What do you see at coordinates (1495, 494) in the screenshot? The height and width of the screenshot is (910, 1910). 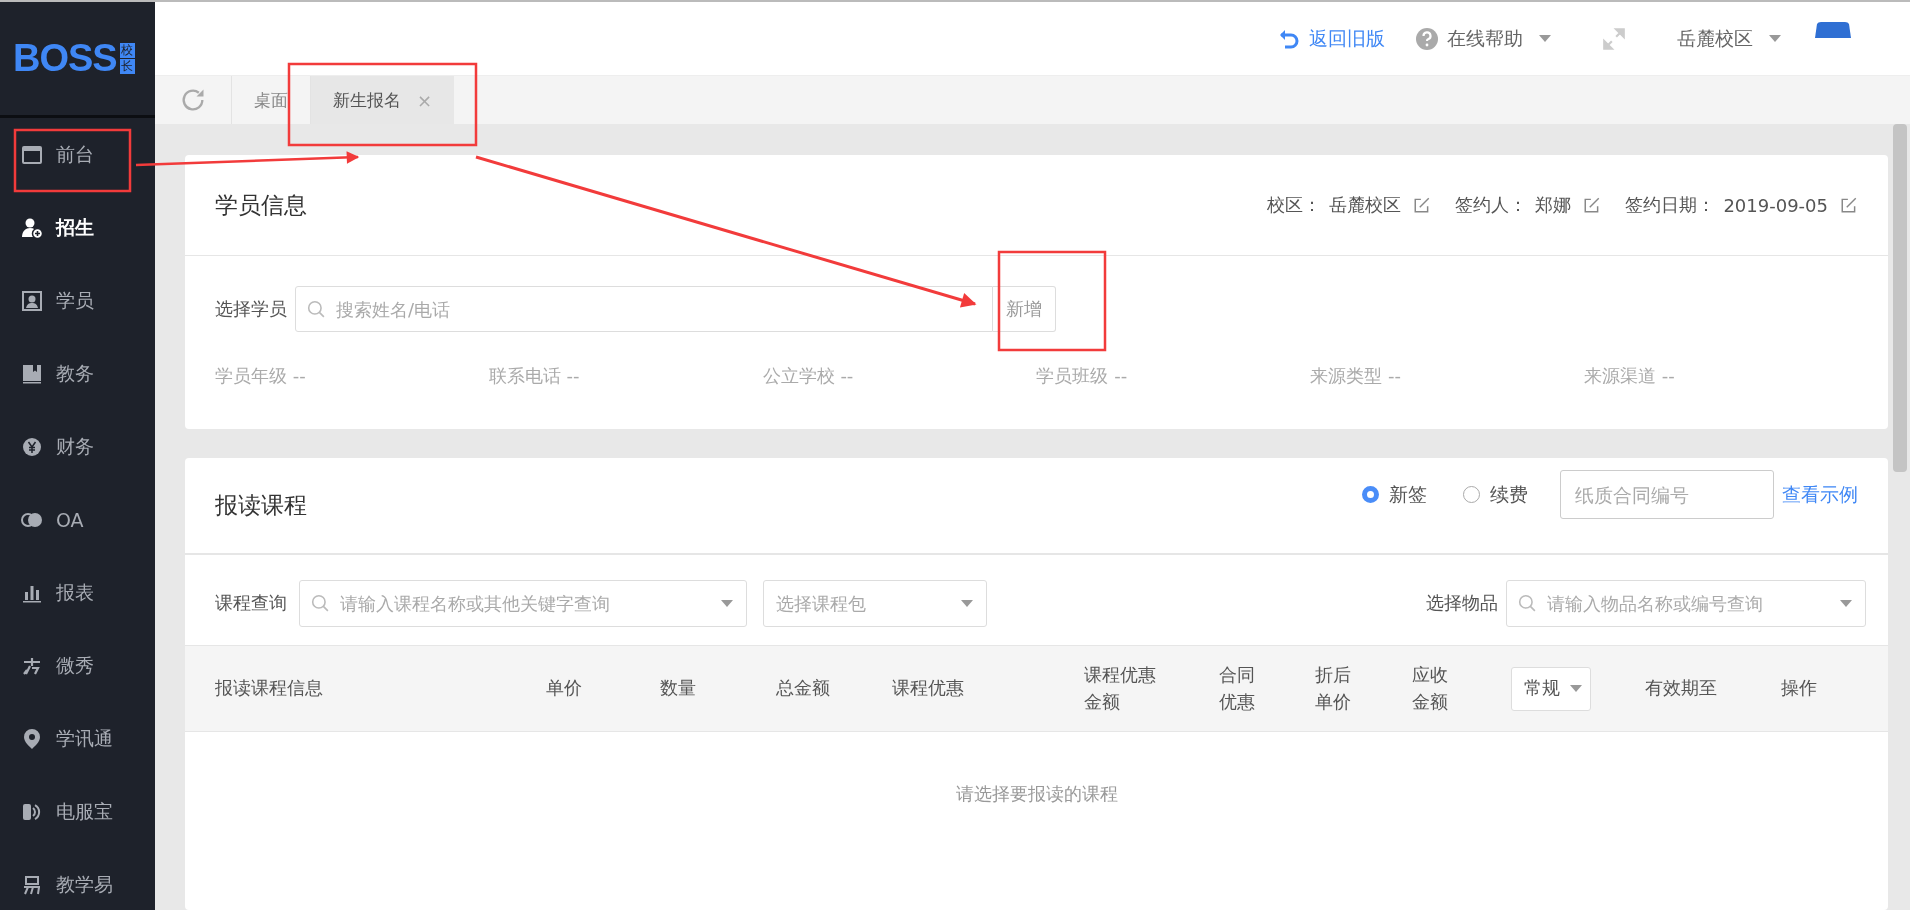 I see `radio-option: 续费` at bounding box center [1495, 494].